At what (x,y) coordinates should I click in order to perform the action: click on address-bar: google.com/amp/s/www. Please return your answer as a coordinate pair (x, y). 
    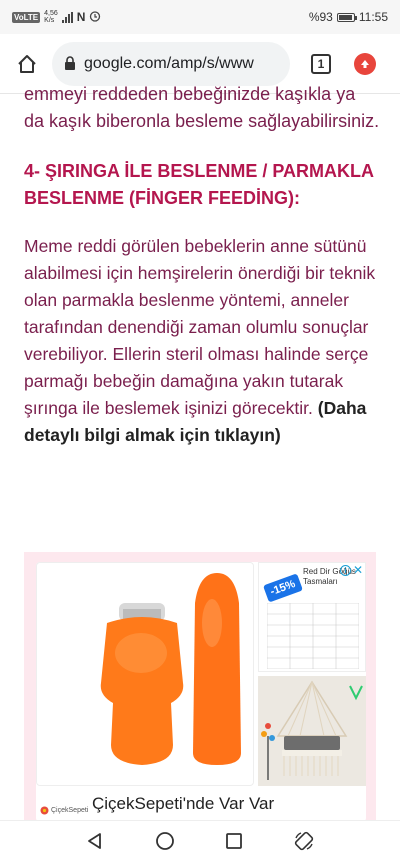
    Looking at the image, I should click on (171, 63).